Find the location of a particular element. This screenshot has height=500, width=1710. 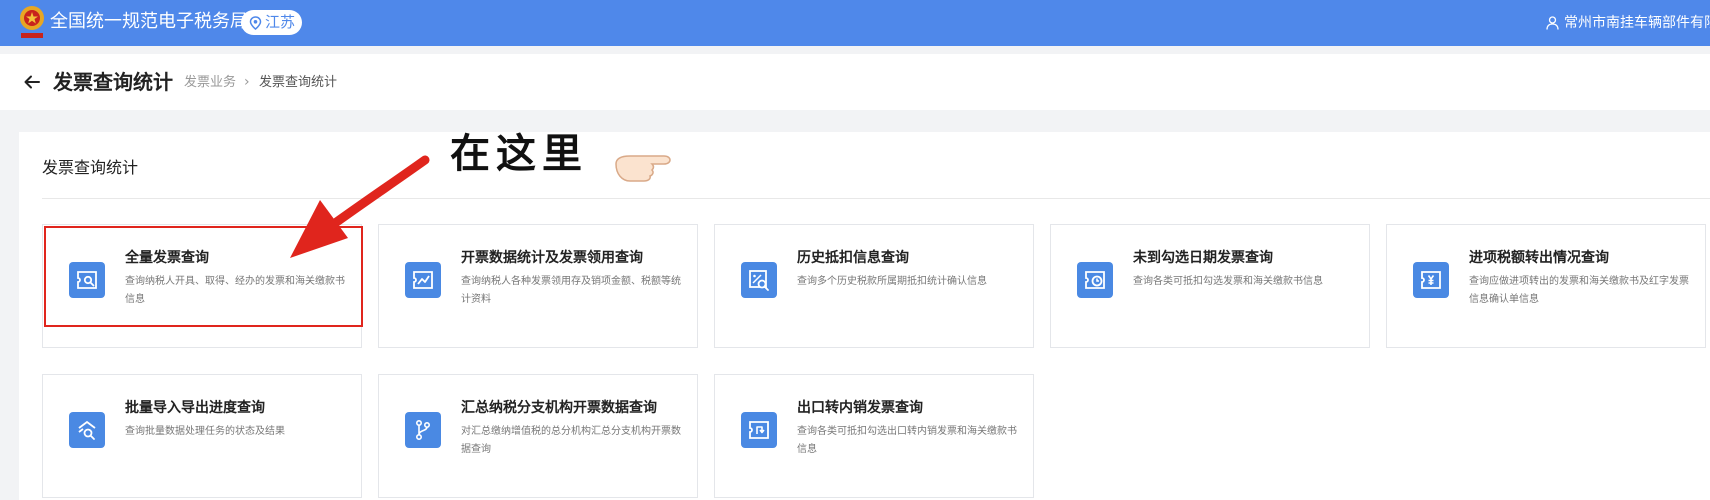

panel-divider is located at coordinates (876, 198).